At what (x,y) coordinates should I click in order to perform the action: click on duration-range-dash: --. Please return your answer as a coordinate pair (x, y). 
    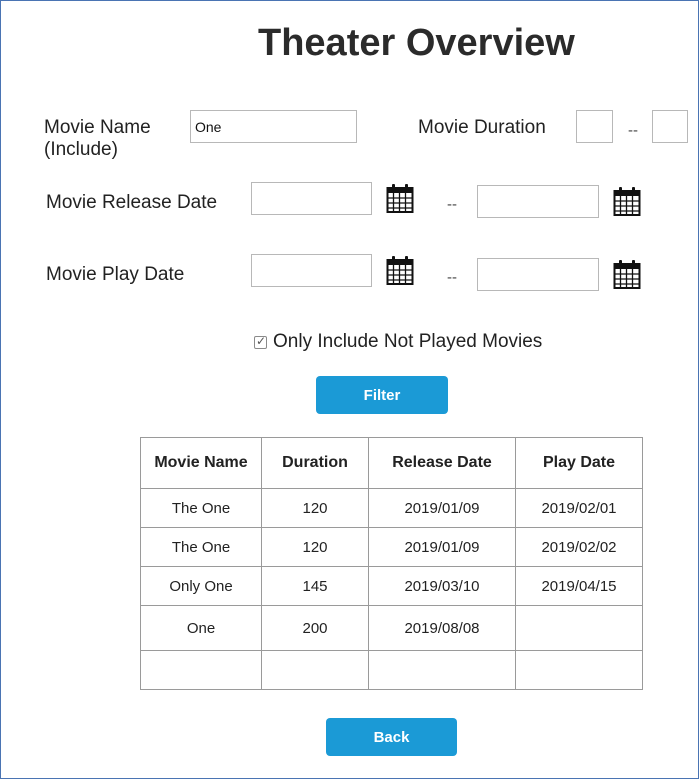
    Looking at the image, I should click on (633, 130).